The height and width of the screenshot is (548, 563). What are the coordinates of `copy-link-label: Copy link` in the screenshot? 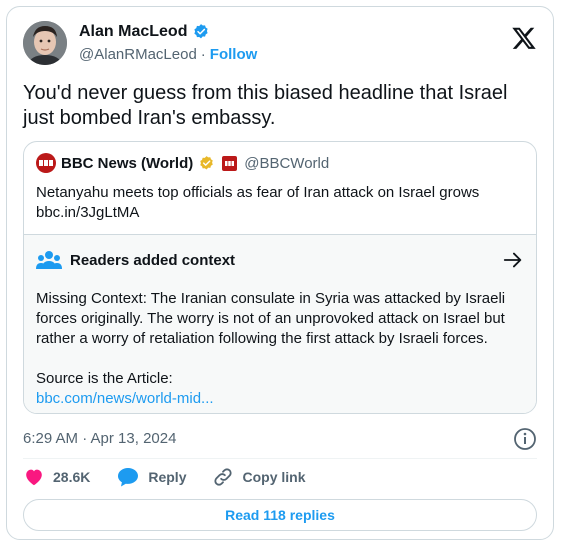 It's located at (274, 477).